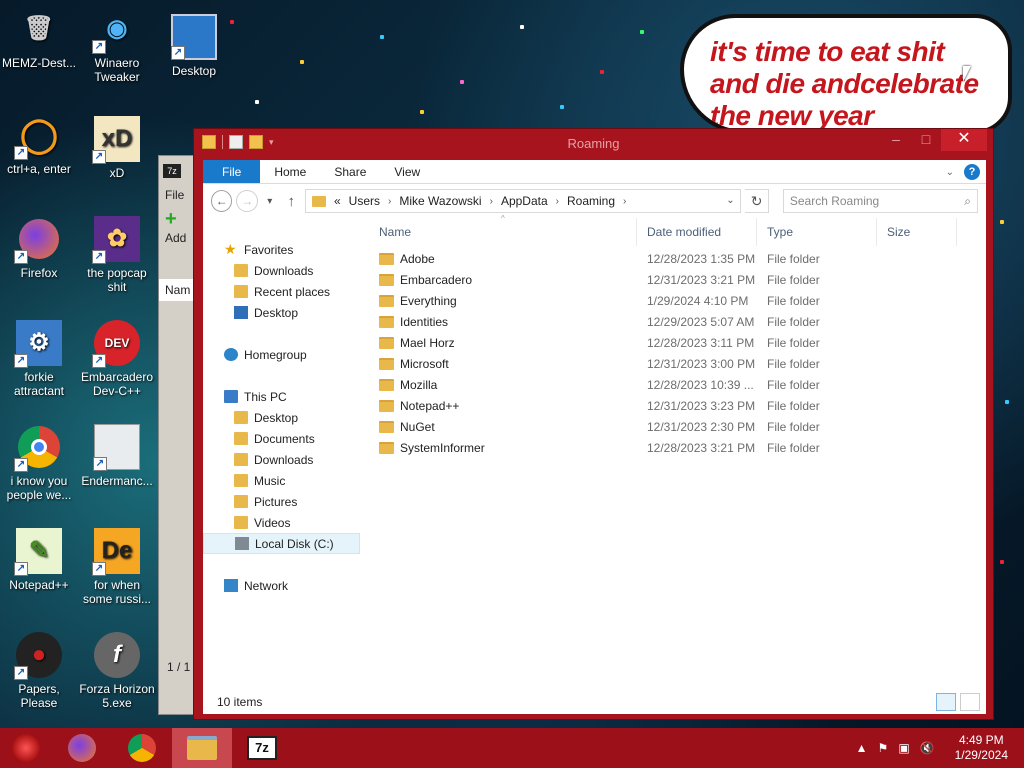  What do you see at coordinates (232, 171) in the screenshot?
I see `tab-file: File` at bounding box center [232, 171].